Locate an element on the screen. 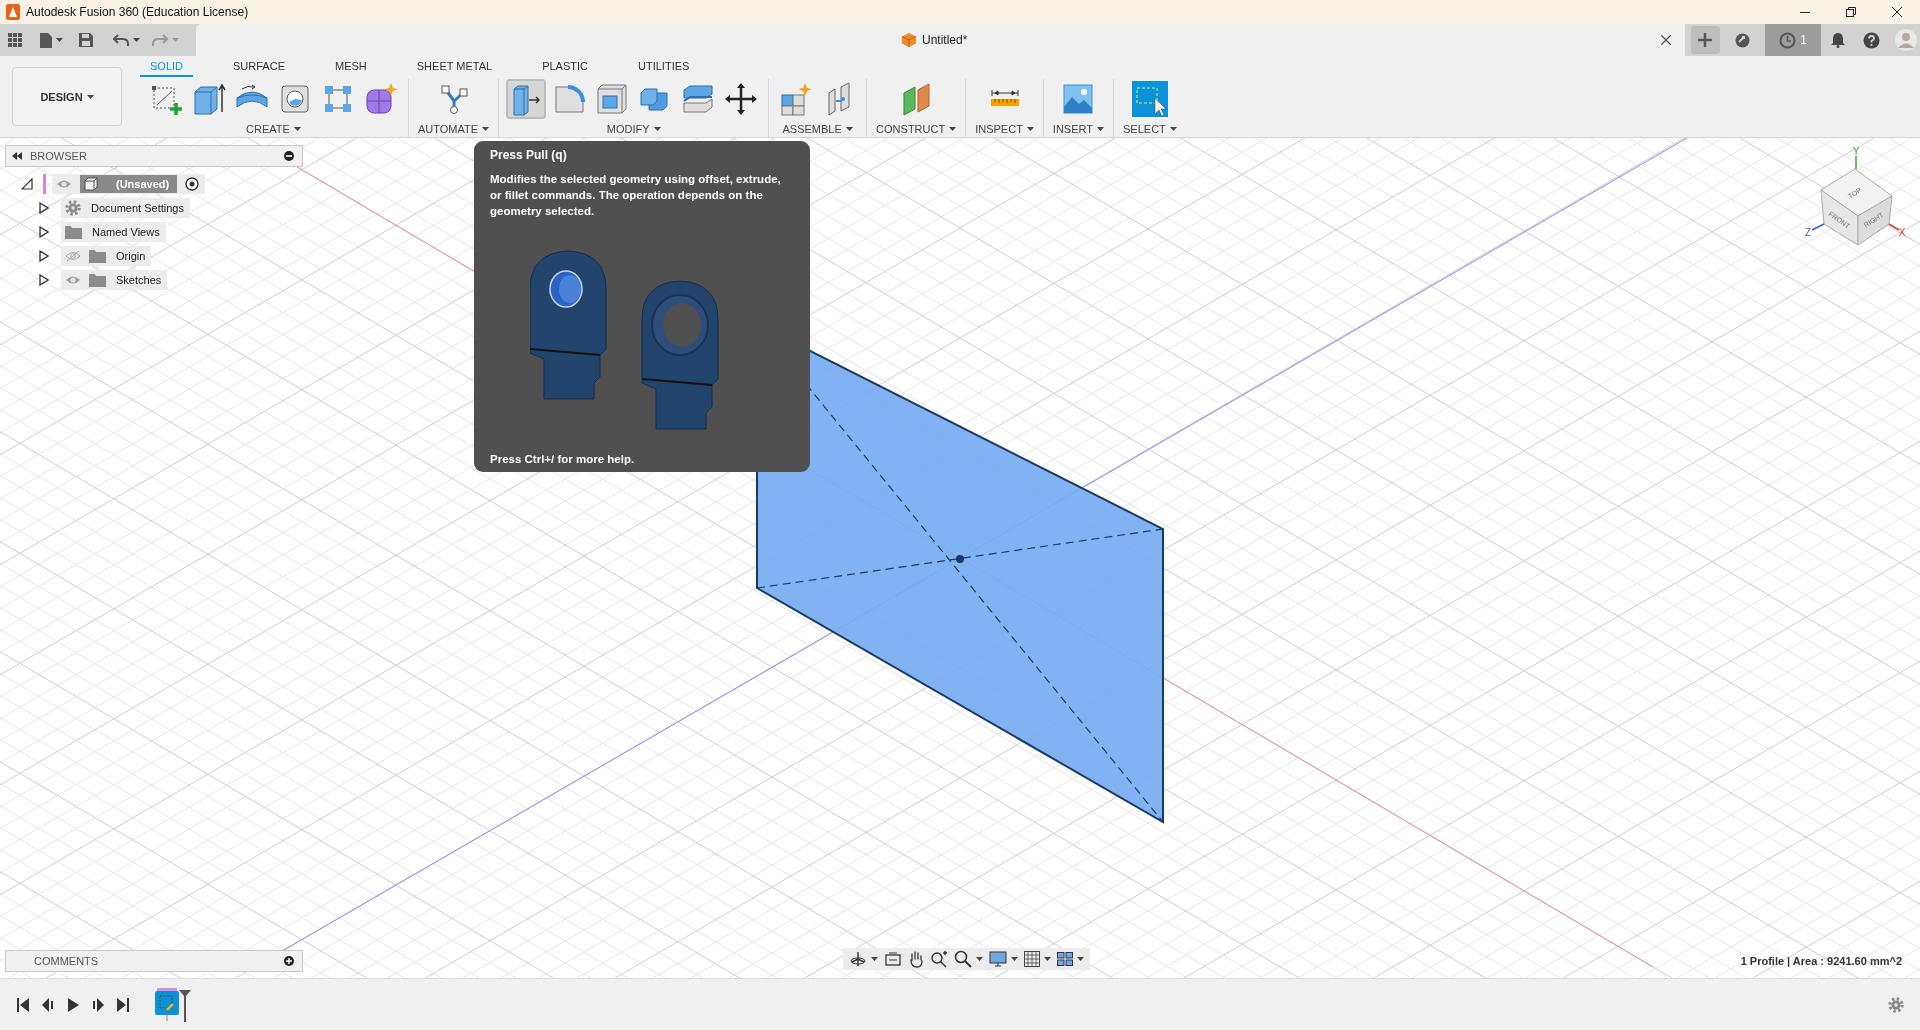  extrude-box-icon is located at coordinates (209, 99).